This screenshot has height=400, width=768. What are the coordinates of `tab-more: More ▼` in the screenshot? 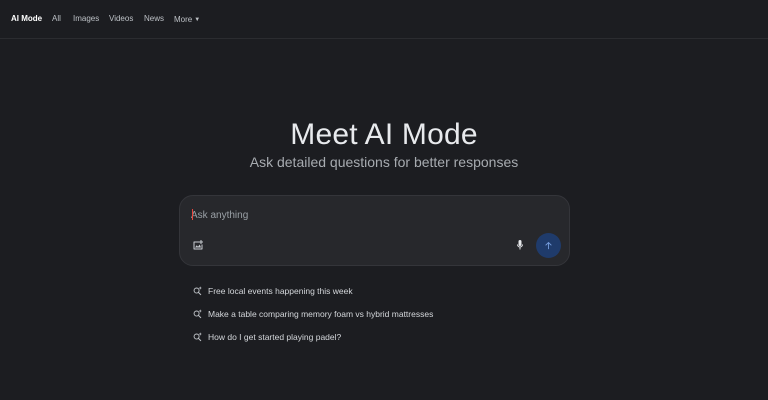 It's located at (187, 20).